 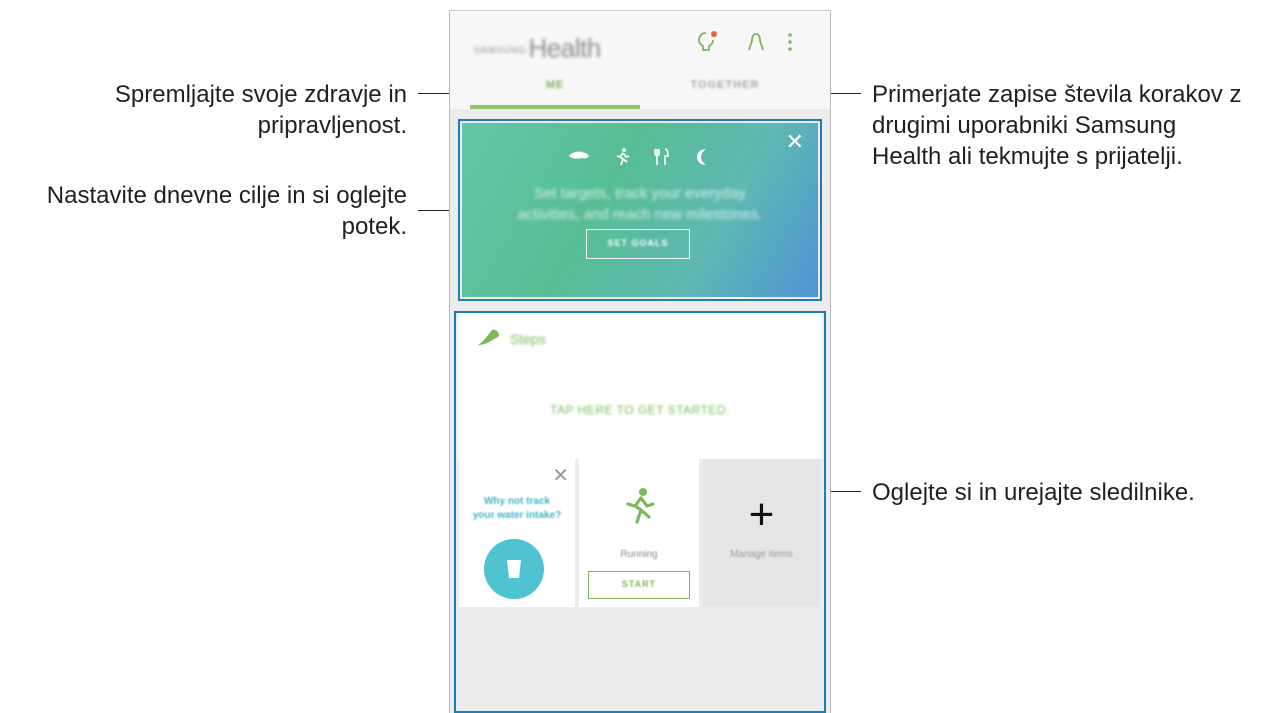 I want to click on tab-together: TOGETHER, so click(x=725, y=85).